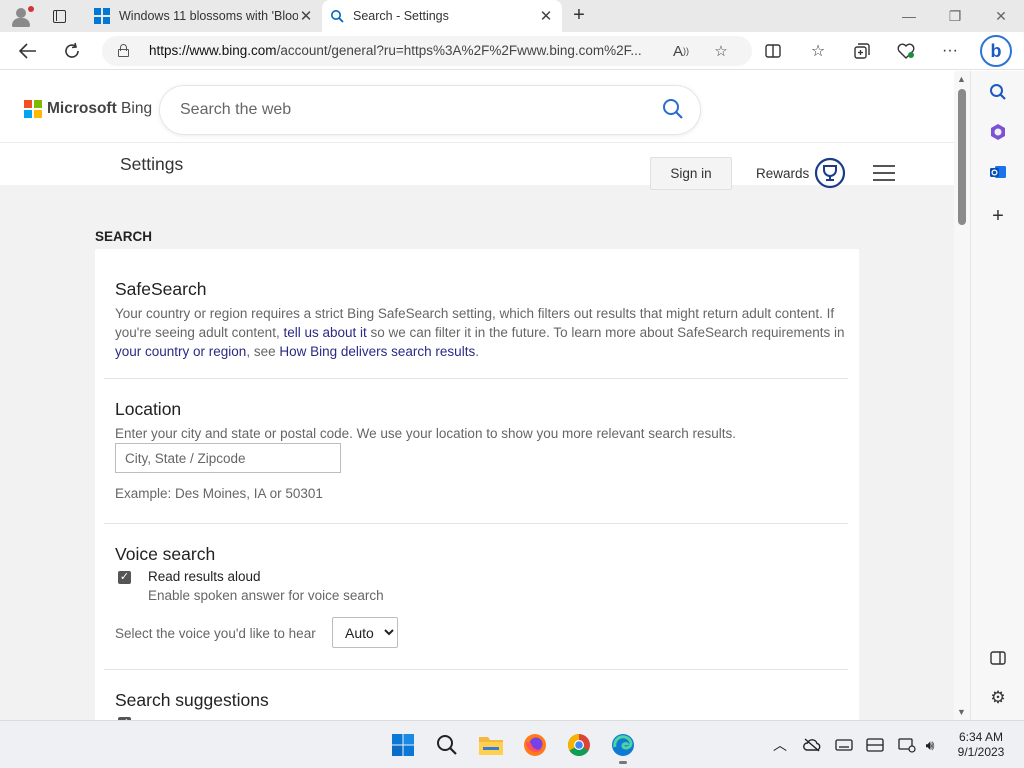 This screenshot has width=1024, height=768. What do you see at coordinates (780, 745) in the screenshot?
I see `show-hidden-icons-chevron-icon: ︿` at bounding box center [780, 745].